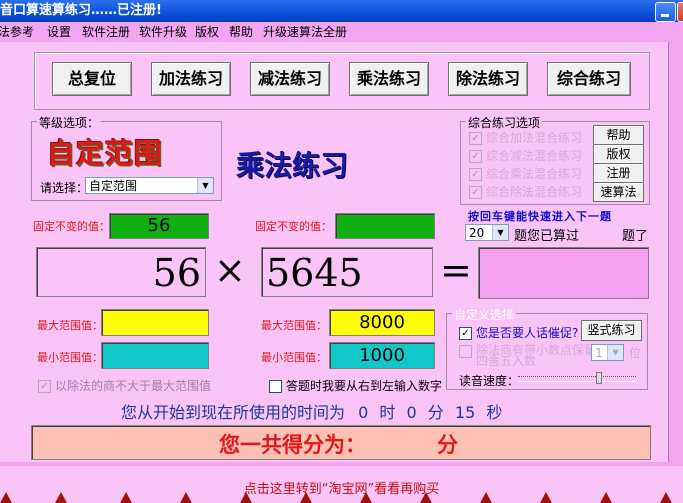  I want to click on minimize-icon, so click(665, 15).